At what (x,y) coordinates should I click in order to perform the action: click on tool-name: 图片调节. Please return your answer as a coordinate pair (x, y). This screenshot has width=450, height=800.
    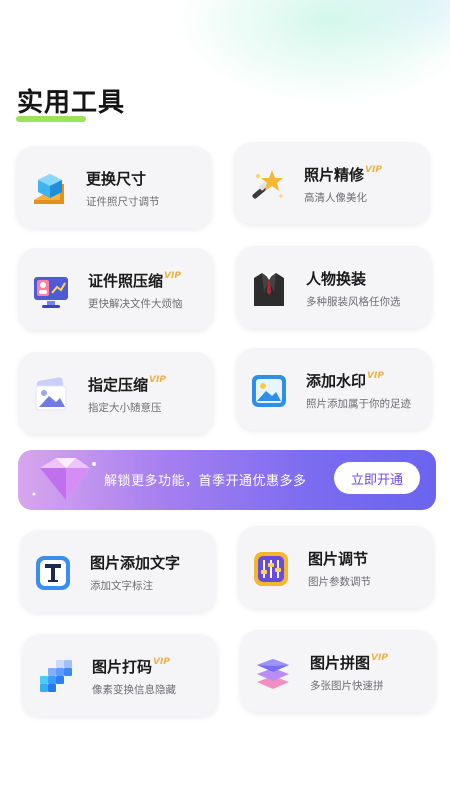
    Looking at the image, I should click on (338, 559).